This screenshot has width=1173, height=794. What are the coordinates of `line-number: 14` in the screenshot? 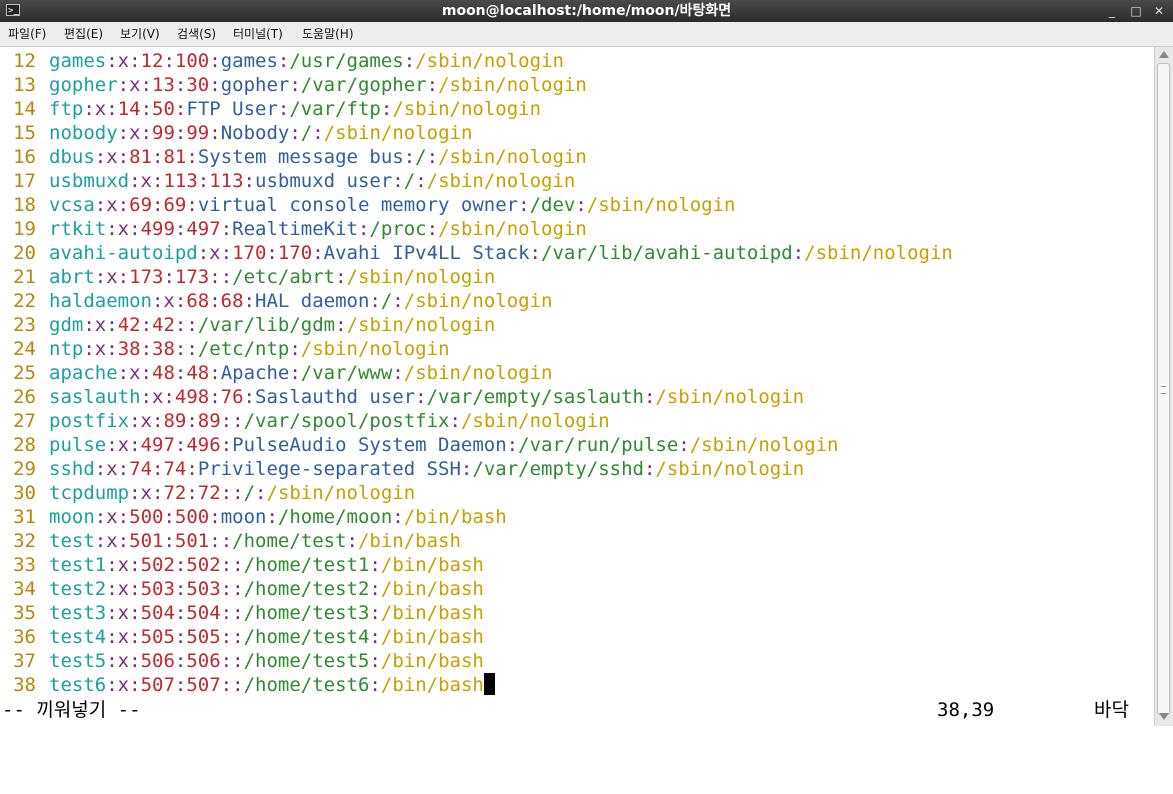 It's located at (24, 109).